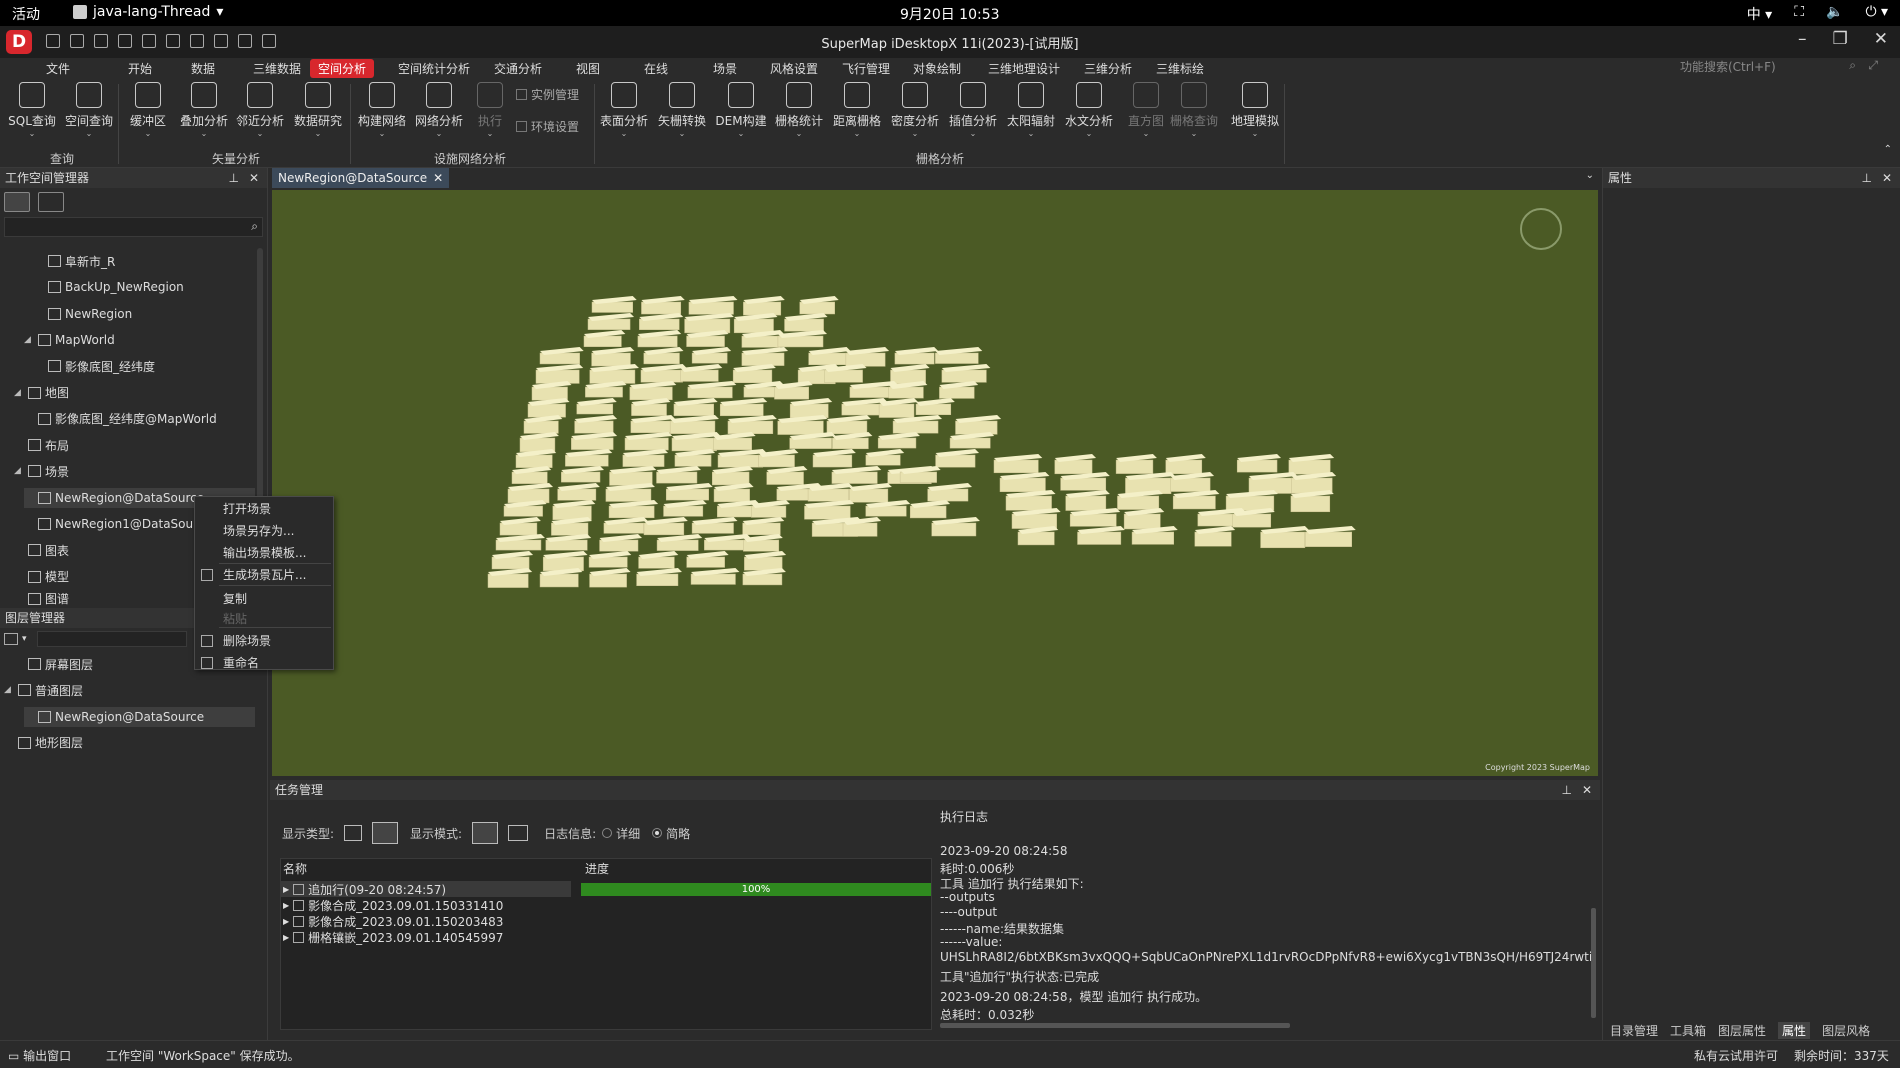  I want to click on tree-item: BackUp_NewRegion, so click(144, 287).